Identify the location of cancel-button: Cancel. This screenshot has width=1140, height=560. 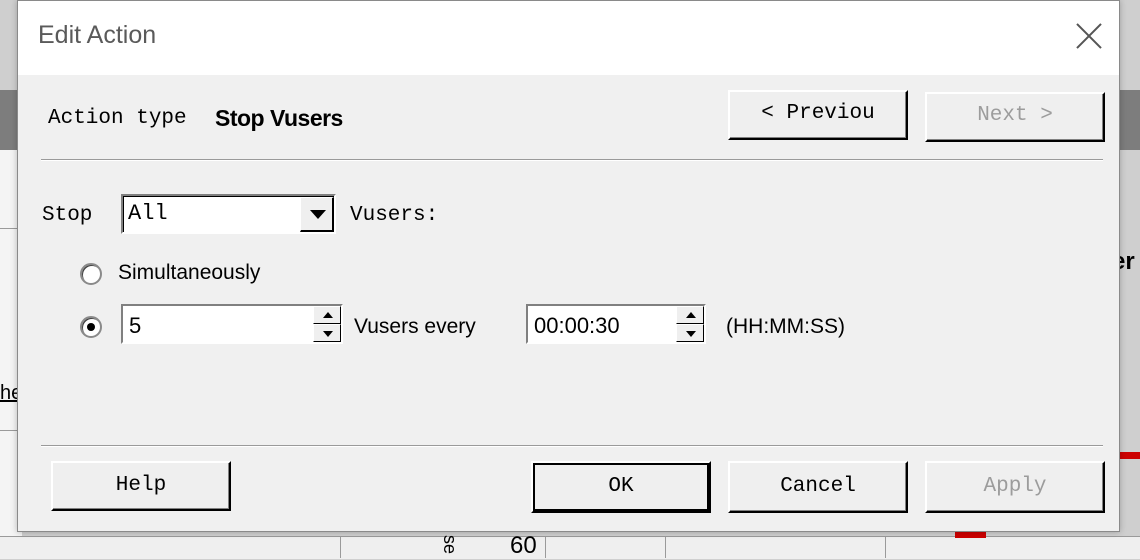
(818, 487).